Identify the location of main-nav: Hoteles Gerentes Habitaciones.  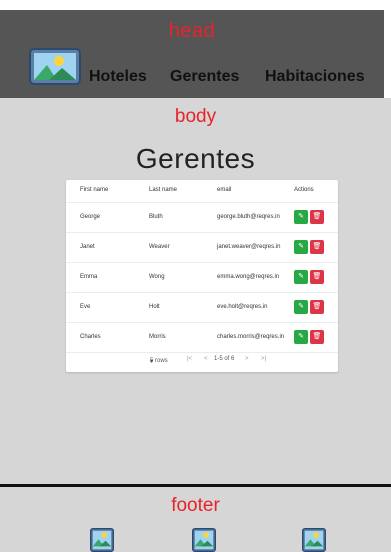
(236, 80).